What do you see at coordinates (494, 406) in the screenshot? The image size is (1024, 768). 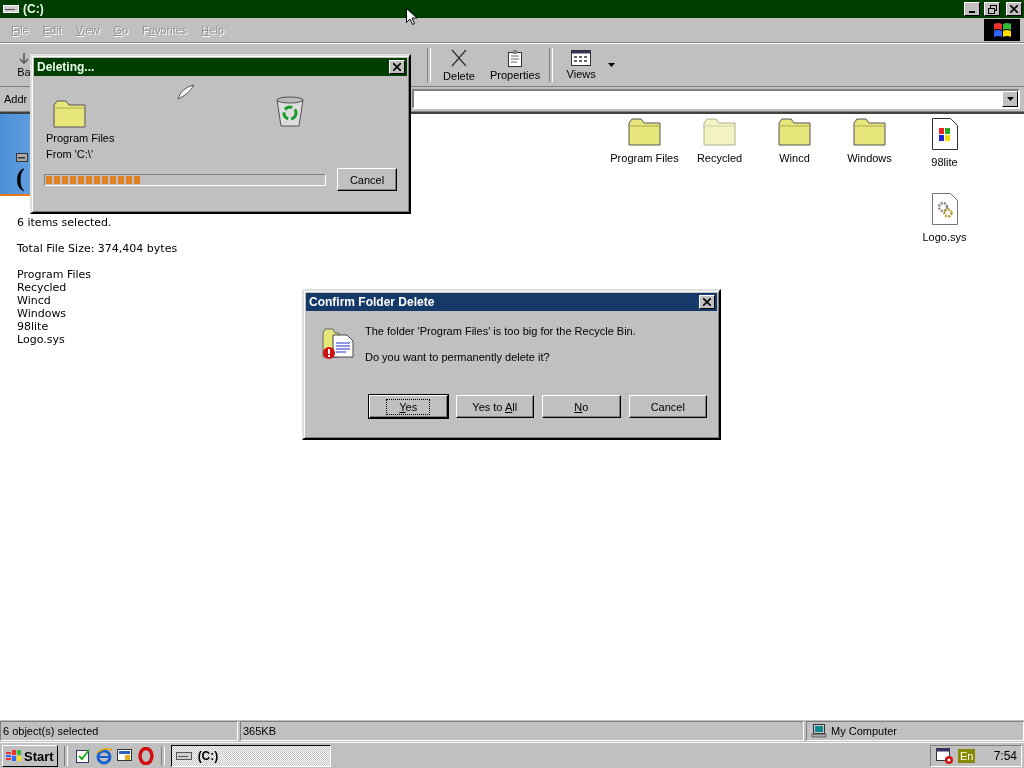 I see `dialog-button: Yes to All` at bounding box center [494, 406].